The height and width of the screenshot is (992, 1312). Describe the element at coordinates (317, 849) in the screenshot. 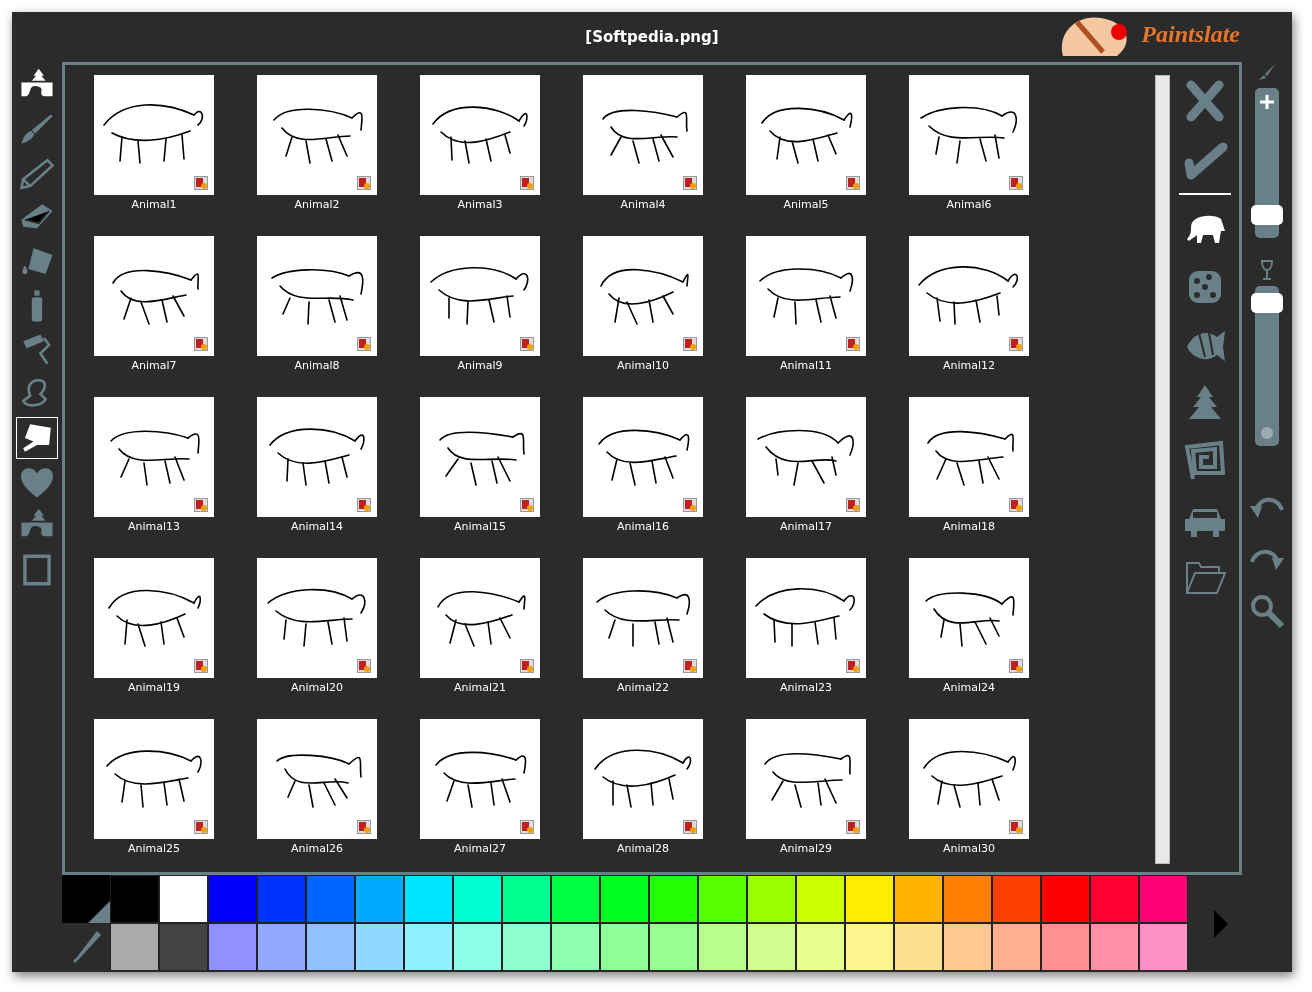

I see `thumbnail-label: Animal26` at that location.